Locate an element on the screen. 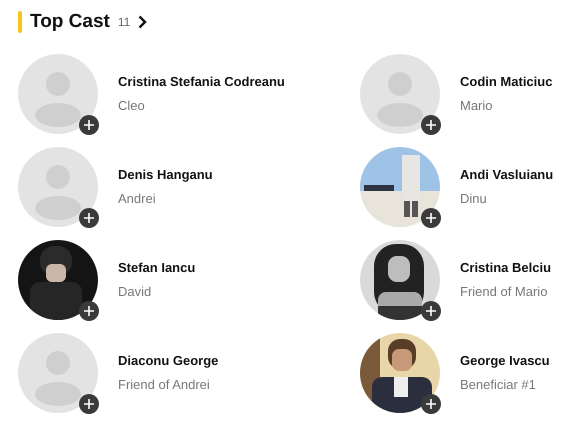  character-name: Beneficiar #1 is located at coordinates (498, 385).